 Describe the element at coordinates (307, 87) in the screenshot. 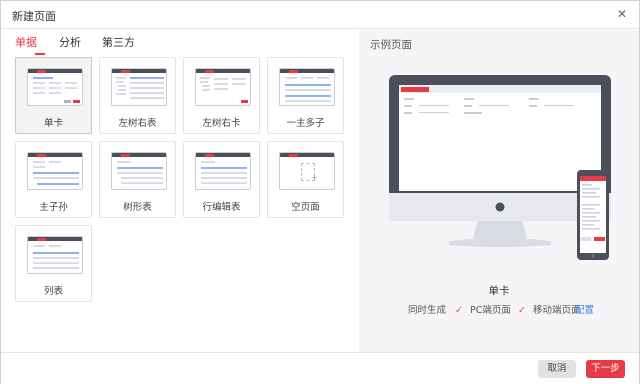

I see `master-detail-thumbnail` at that location.